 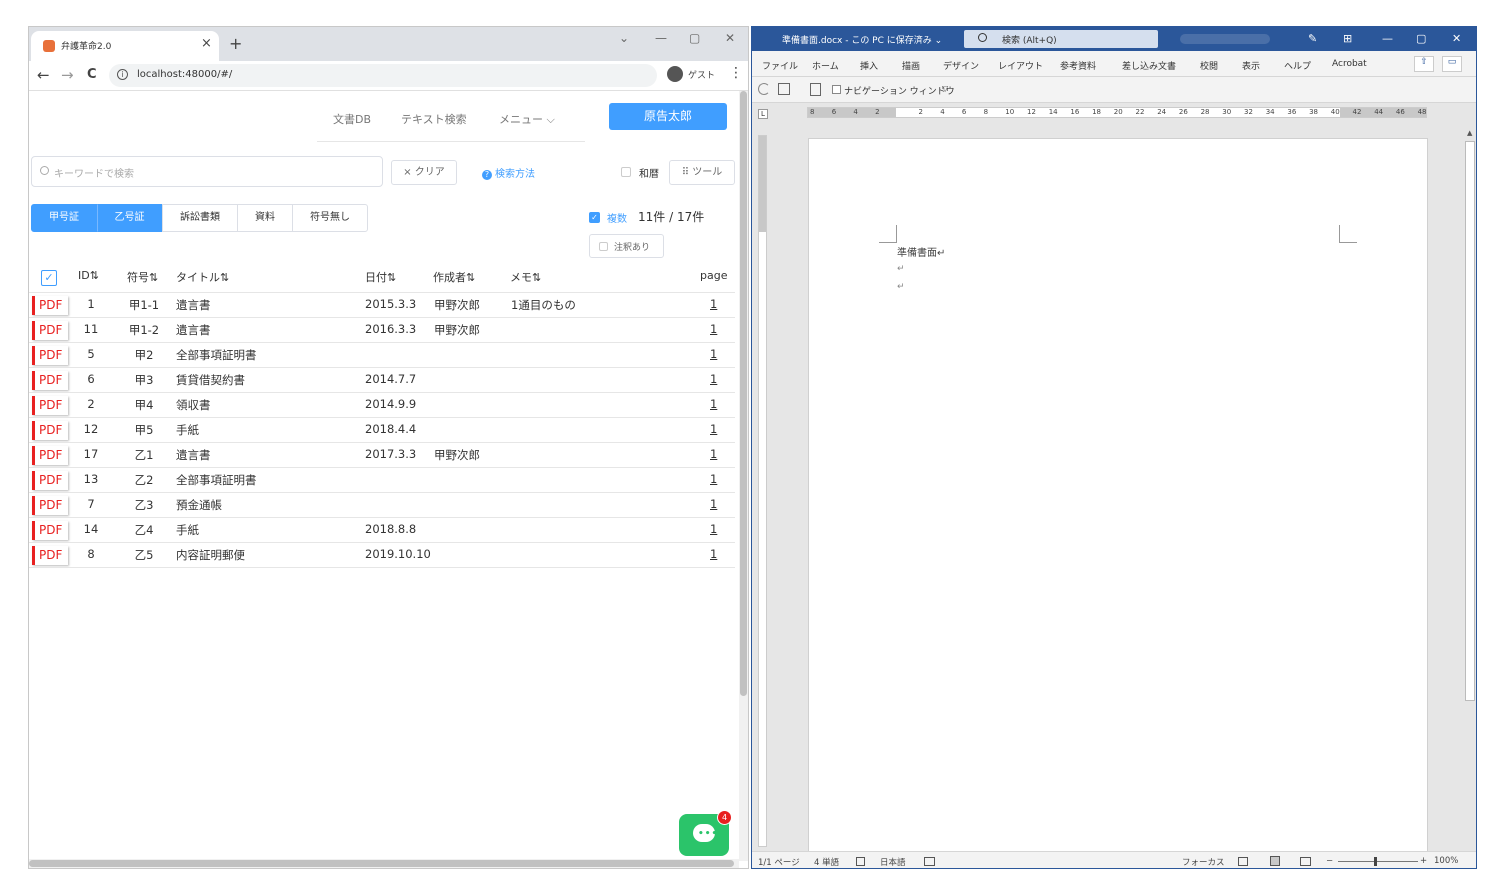 I want to click on tab-design: デザイン, so click(x=961, y=65).